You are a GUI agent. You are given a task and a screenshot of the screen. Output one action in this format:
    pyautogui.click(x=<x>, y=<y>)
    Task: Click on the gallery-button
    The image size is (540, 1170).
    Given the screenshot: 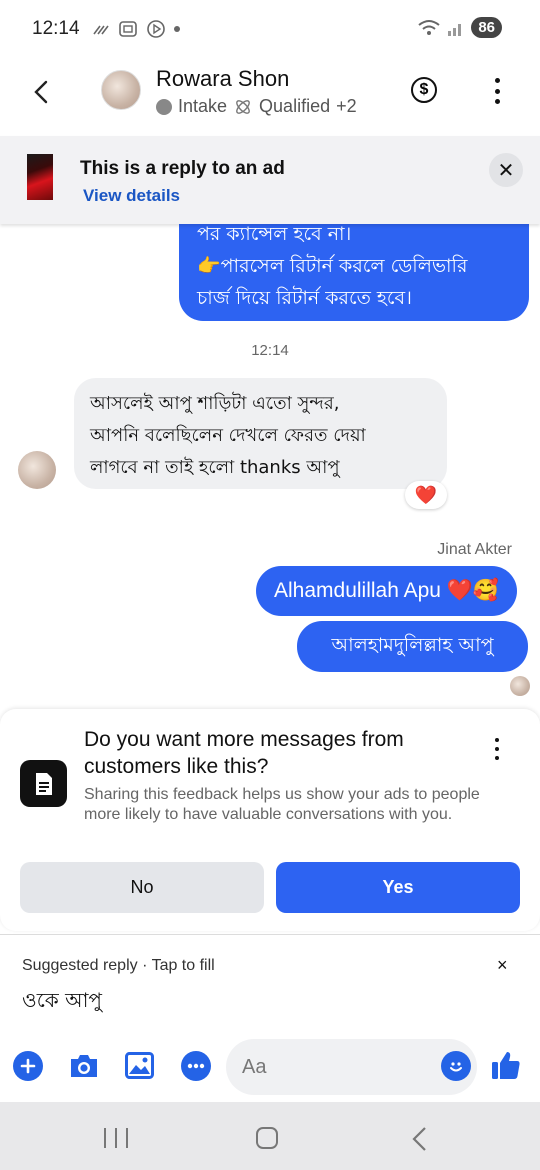 What is the action you would take?
    pyautogui.click(x=139, y=1068)
    